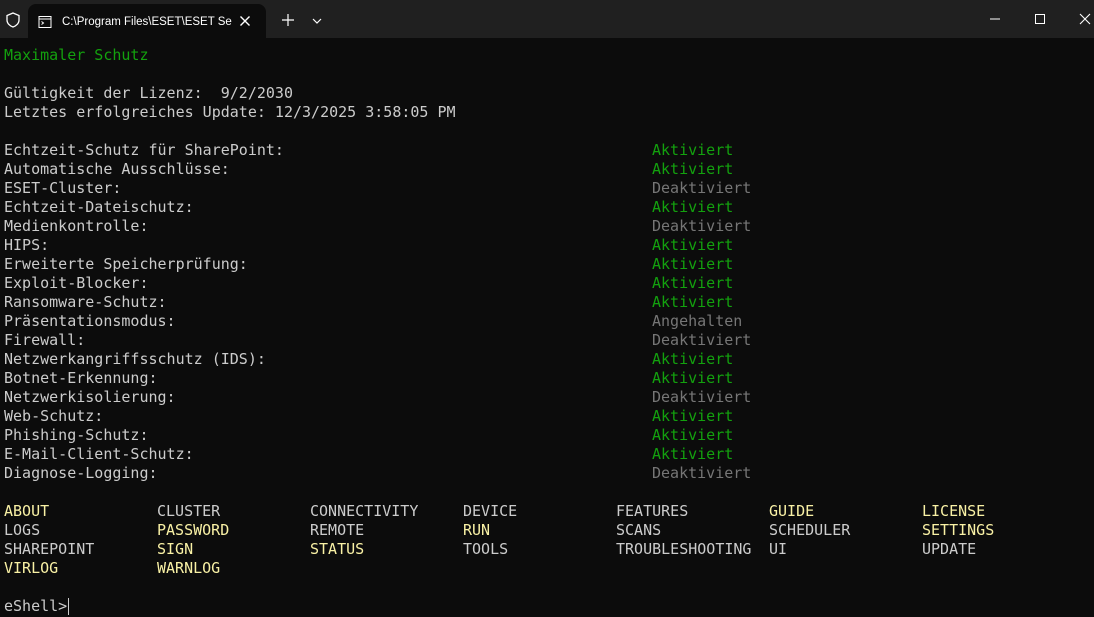  What do you see at coordinates (76, 283) in the screenshot?
I see `feature-label: Exploit-Blocker:` at bounding box center [76, 283].